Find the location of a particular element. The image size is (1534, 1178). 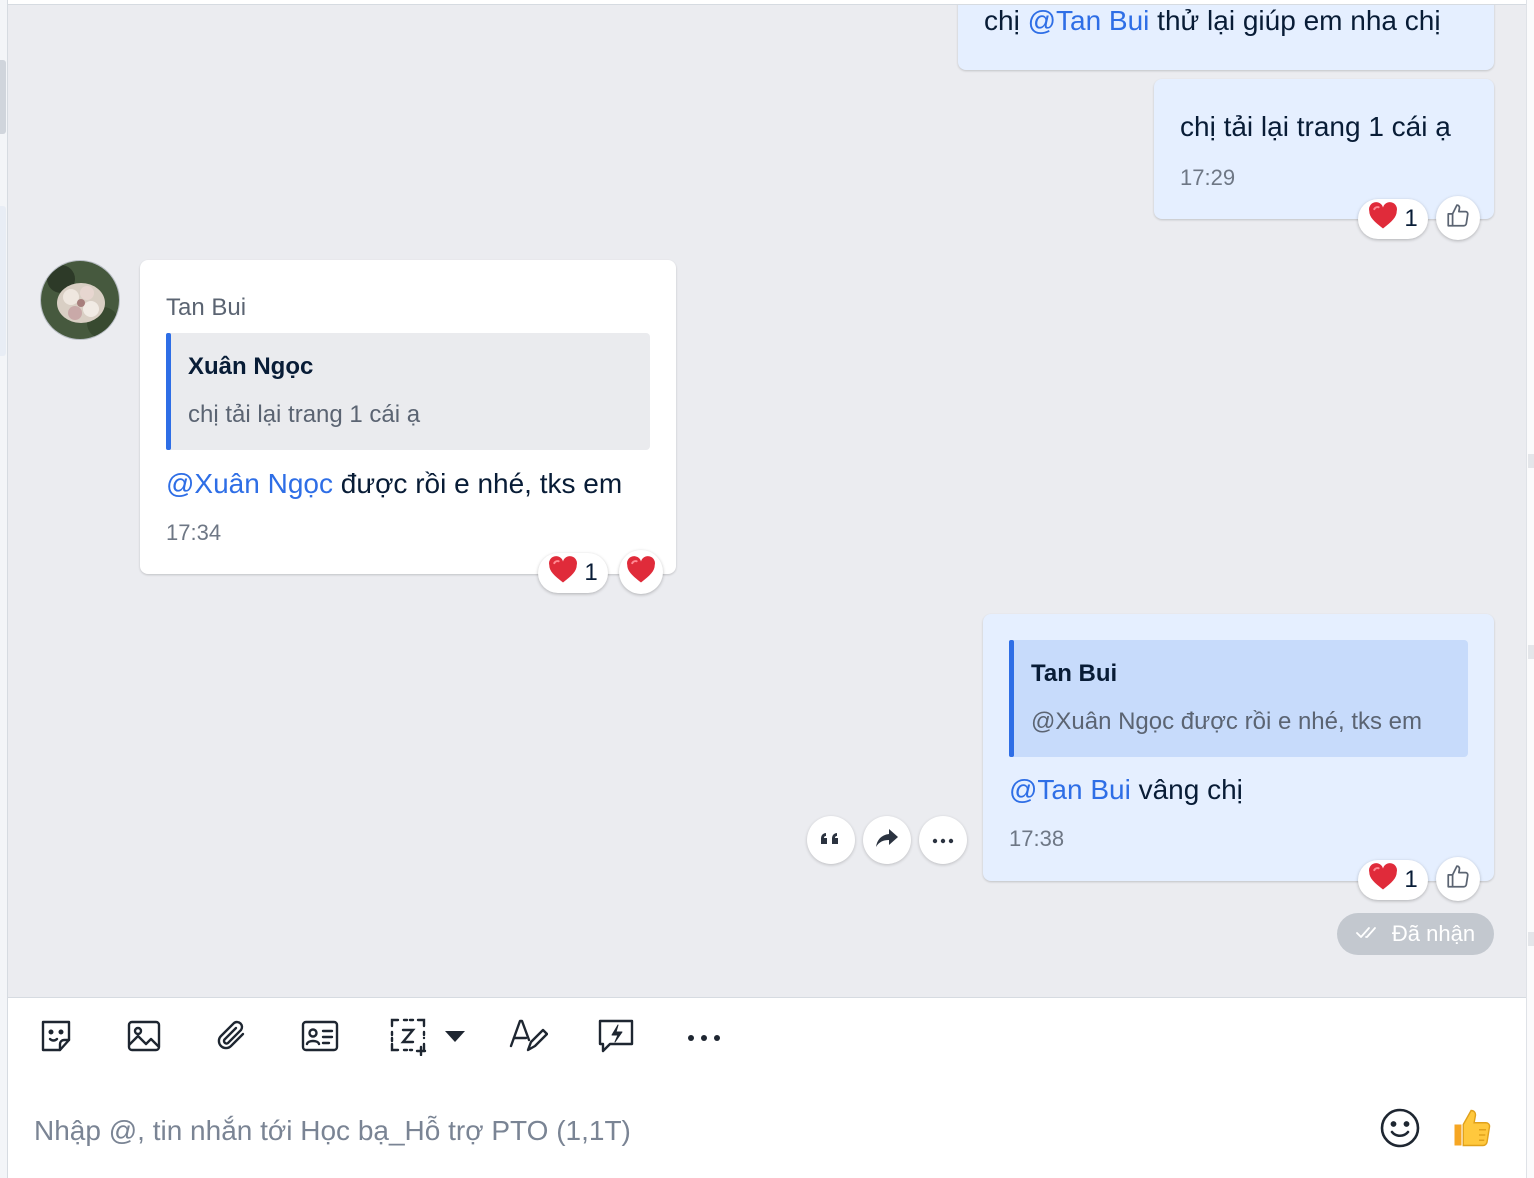

contact-card-button is located at coordinates (320, 1038).